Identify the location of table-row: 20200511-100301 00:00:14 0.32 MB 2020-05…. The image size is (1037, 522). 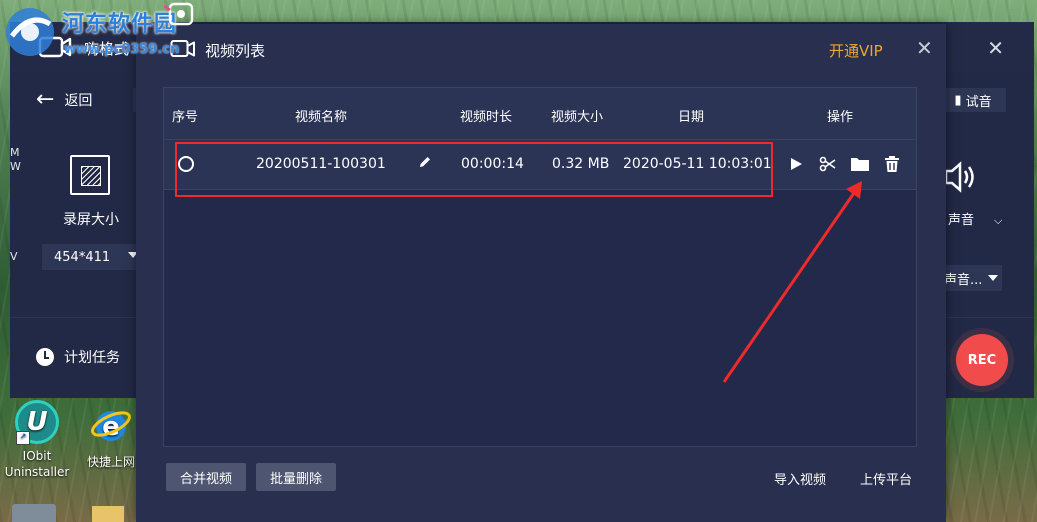
(540, 165).